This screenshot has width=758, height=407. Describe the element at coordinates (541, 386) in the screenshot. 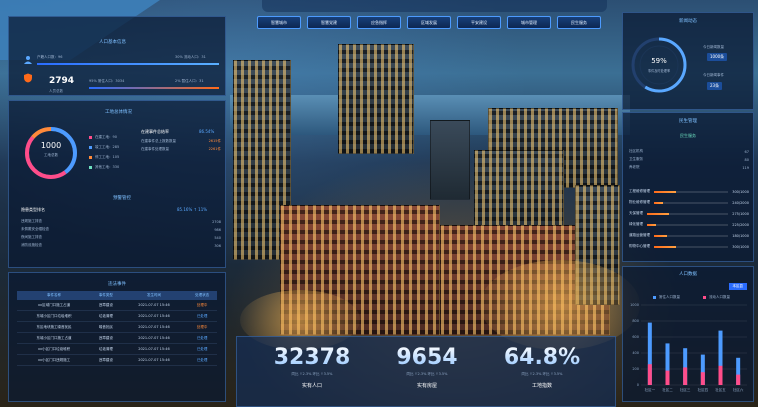

I see `kpi-label: 工地指数` at that location.